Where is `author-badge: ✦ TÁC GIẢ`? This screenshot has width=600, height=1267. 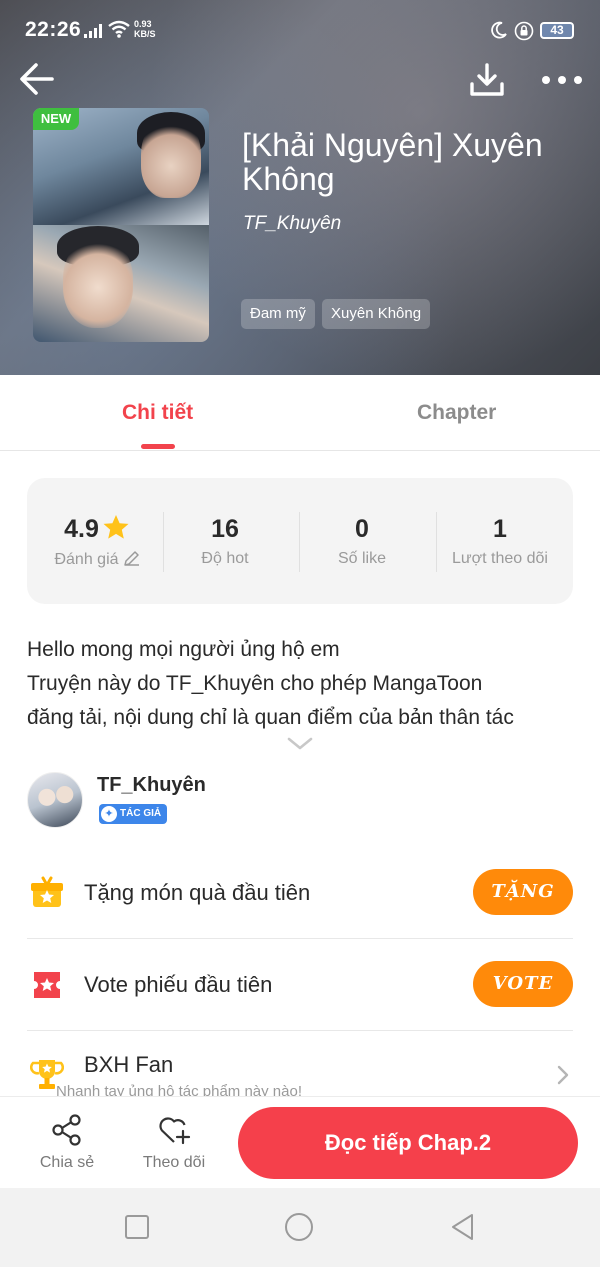 author-badge: ✦ TÁC GIẢ is located at coordinates (133, 814).